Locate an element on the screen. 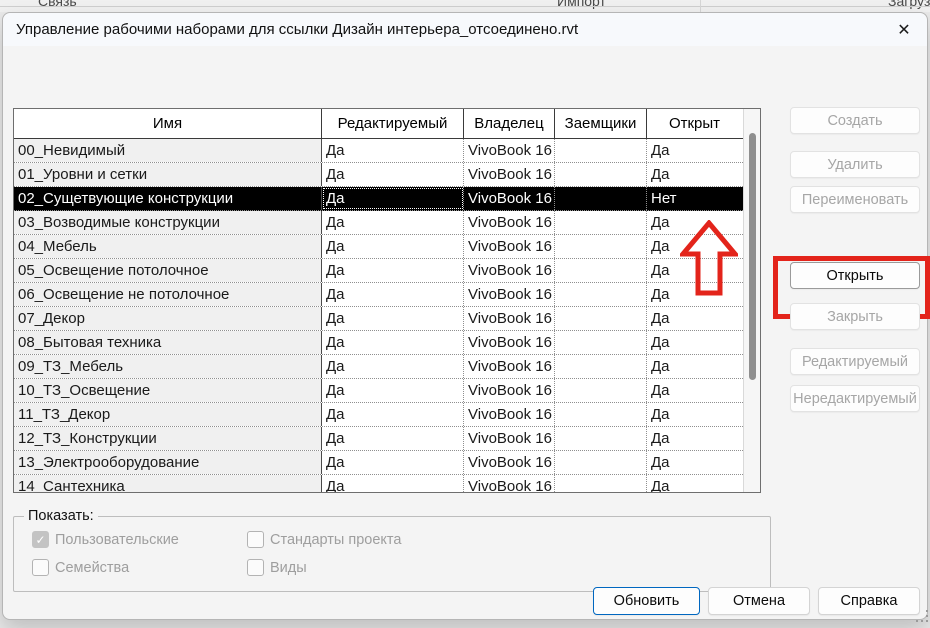 Image resolution: width=930 pixels, height=628 pixels. cell-name: 06_Освещение не потолочное is located at coordinates (168, 294).